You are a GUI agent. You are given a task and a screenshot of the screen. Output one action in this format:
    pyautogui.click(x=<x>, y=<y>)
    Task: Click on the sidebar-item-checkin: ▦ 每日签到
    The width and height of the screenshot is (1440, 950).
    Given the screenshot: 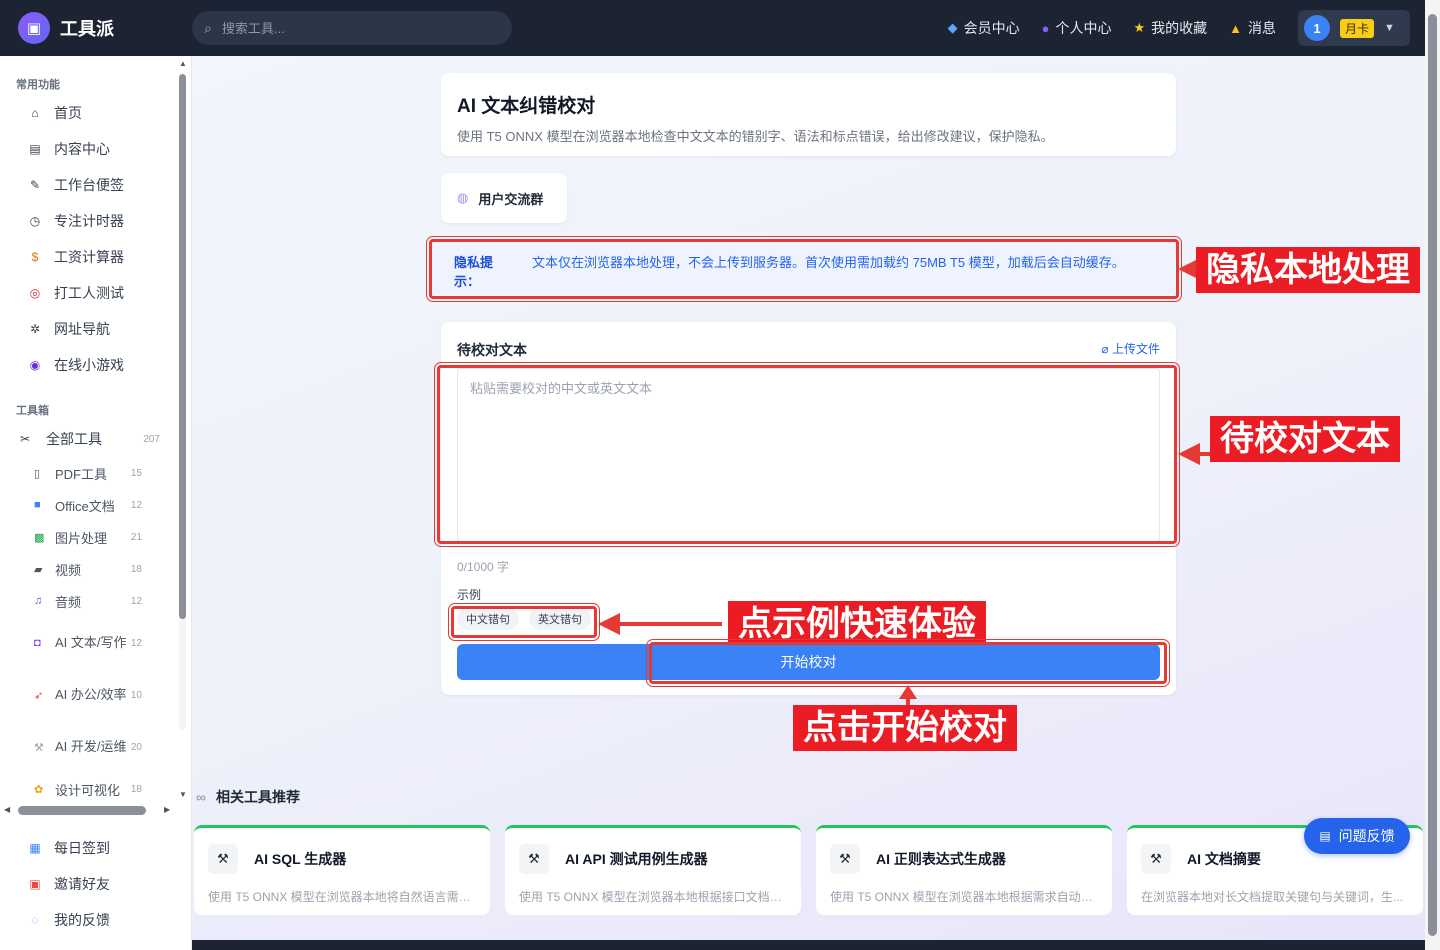 What is the action you would take?
    pyautogui.click(x=90, y=848)
    